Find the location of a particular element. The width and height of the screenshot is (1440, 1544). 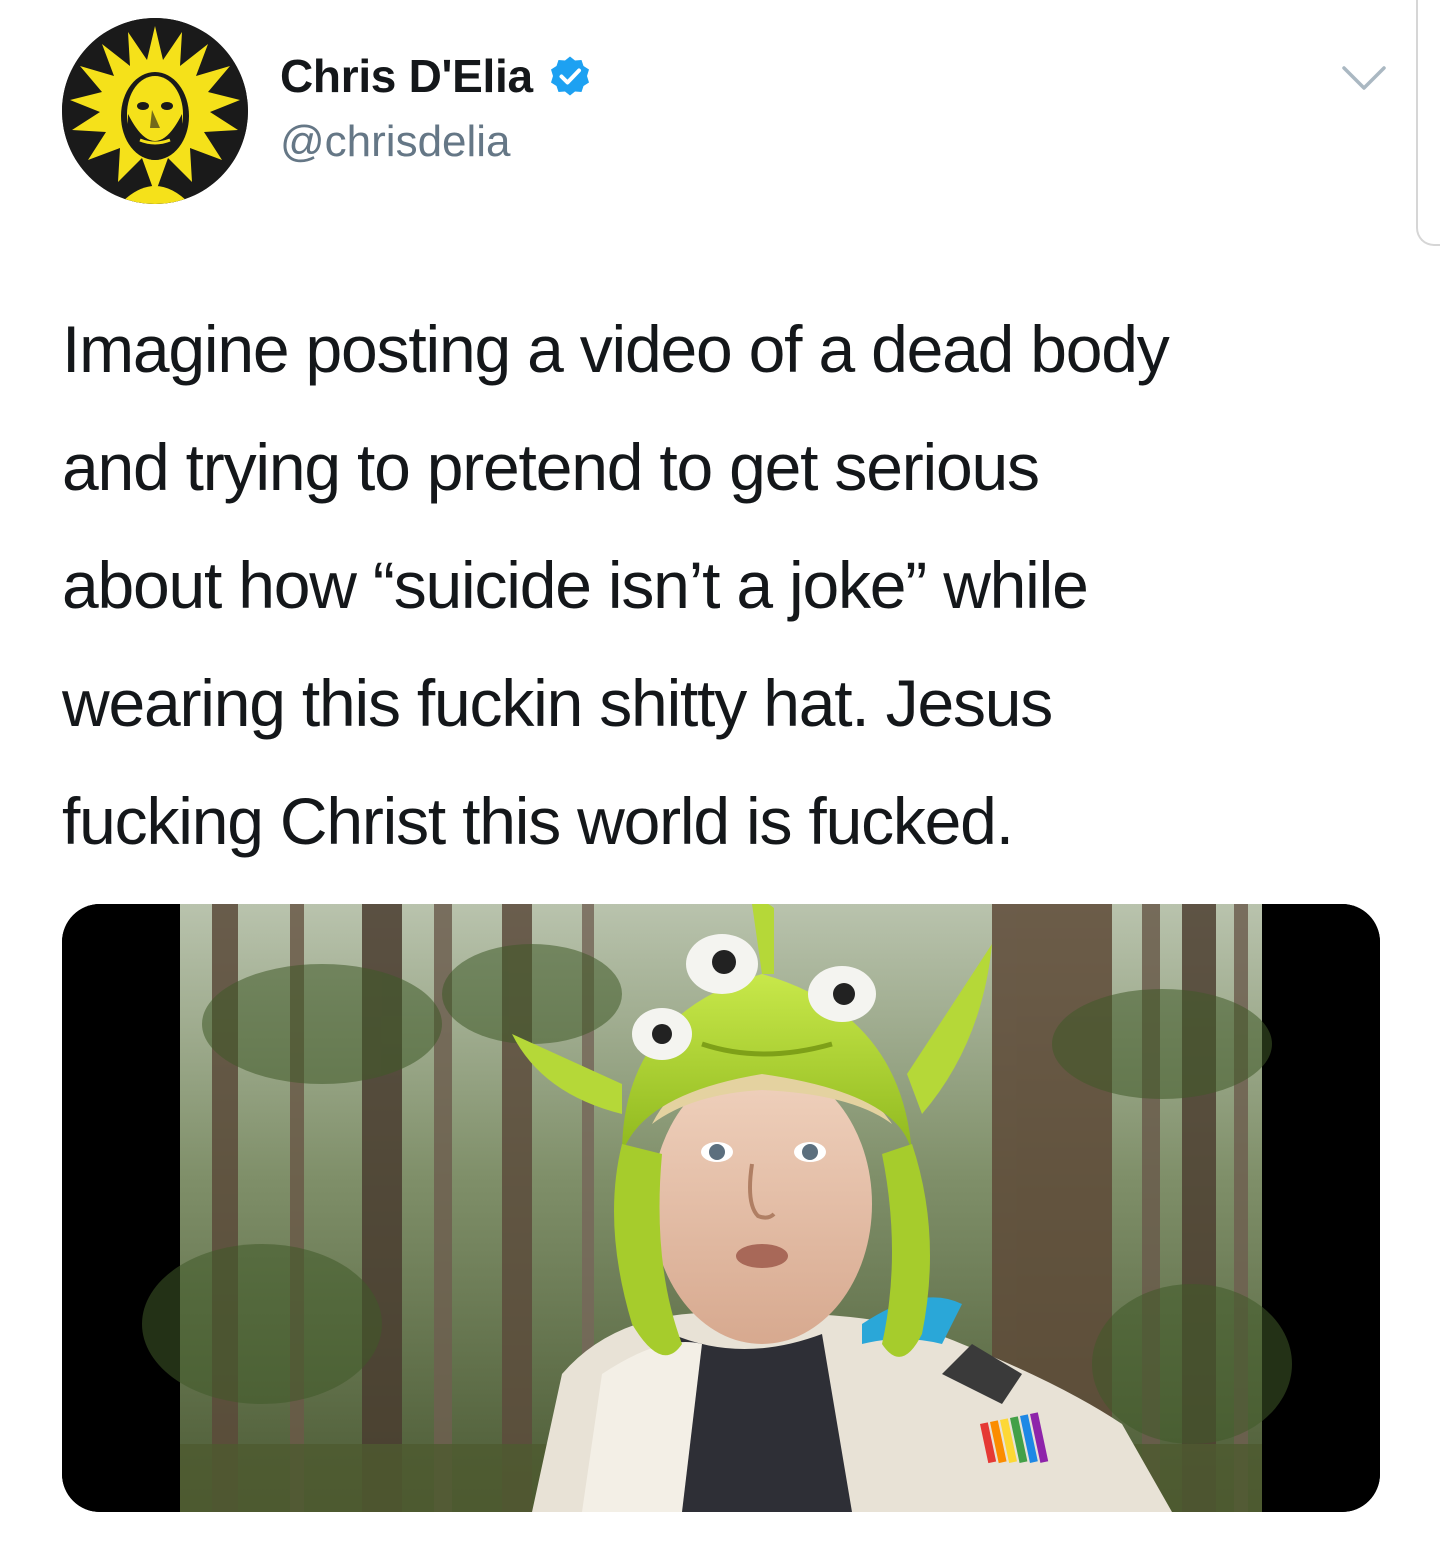

avatar is located at coordinates (155, 111).